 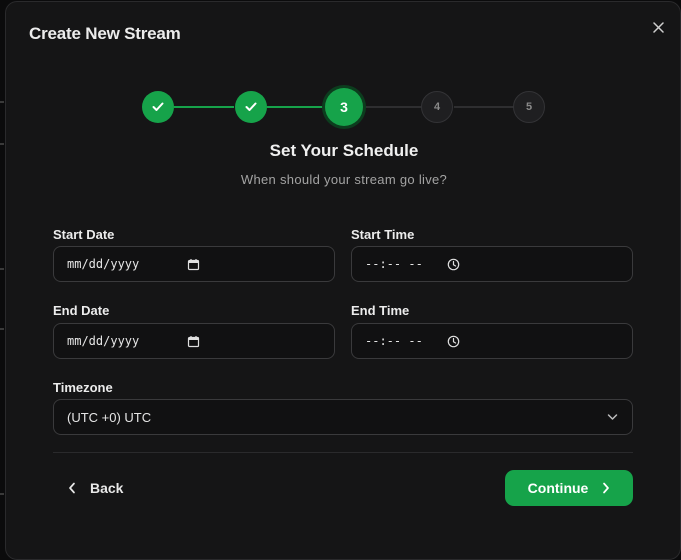 I want to click on end-time-value: --:-- --, so click(x=394, y=341).